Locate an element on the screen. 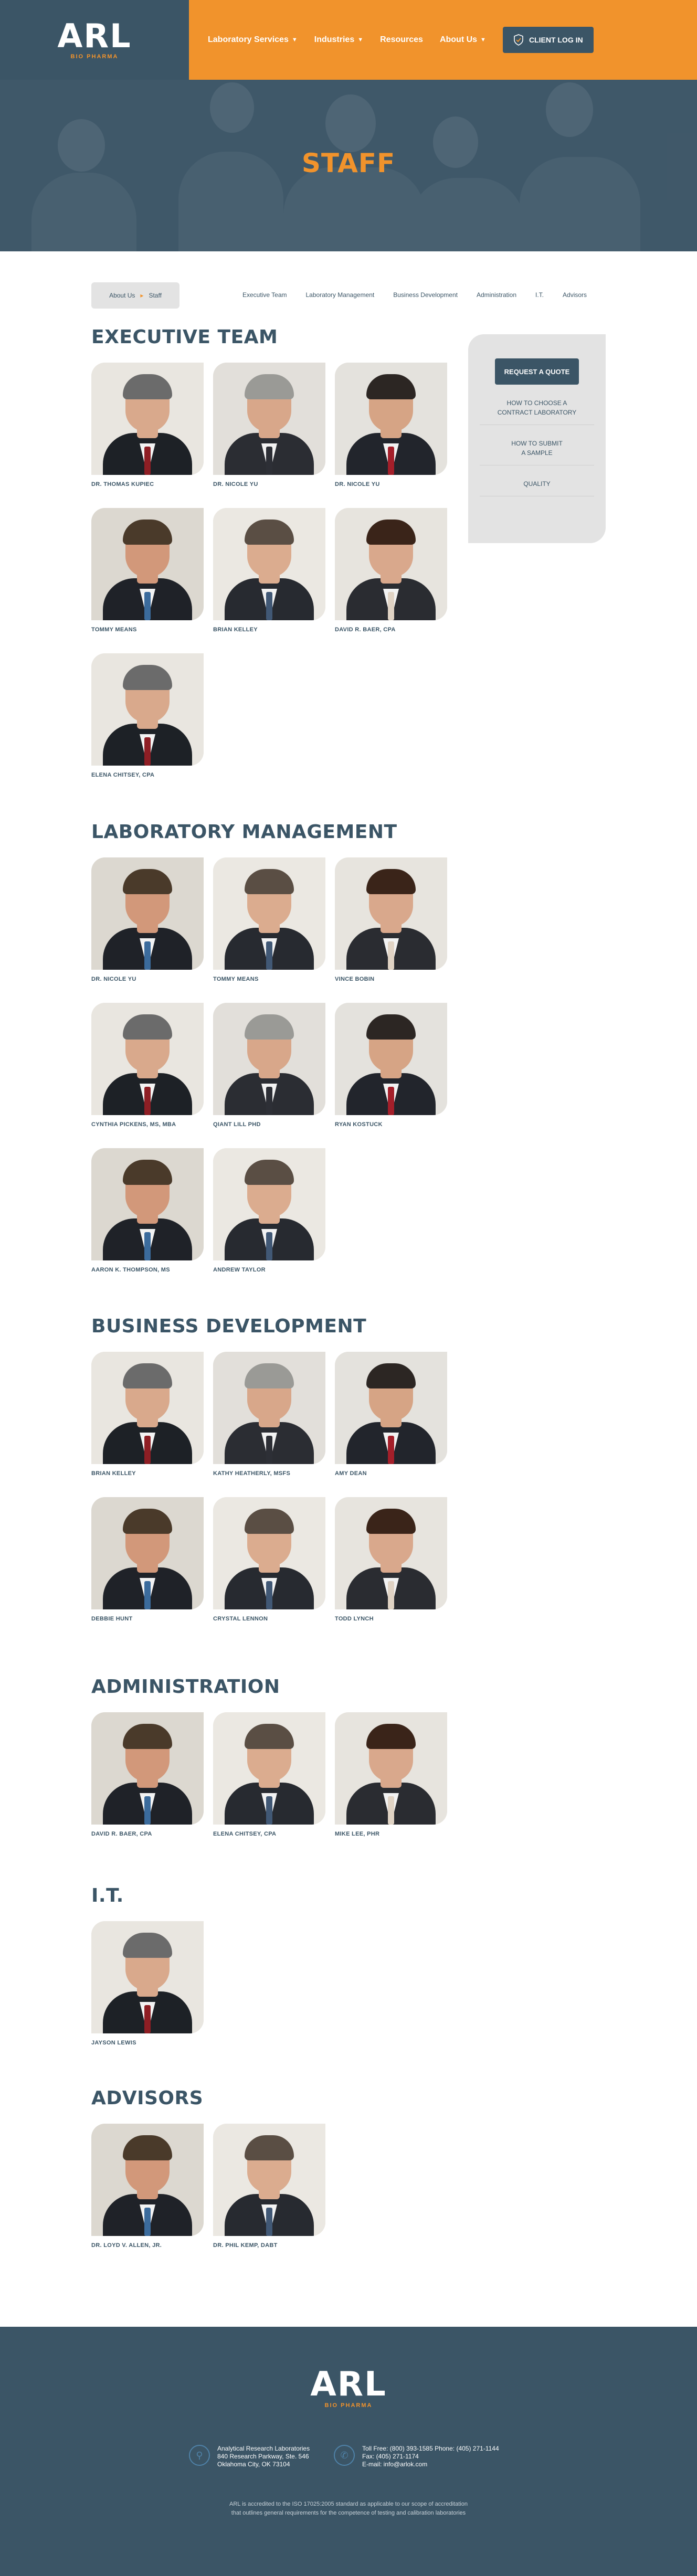  staff-card: RYAN KOSTUCK is located at coordinates (391, 1065).